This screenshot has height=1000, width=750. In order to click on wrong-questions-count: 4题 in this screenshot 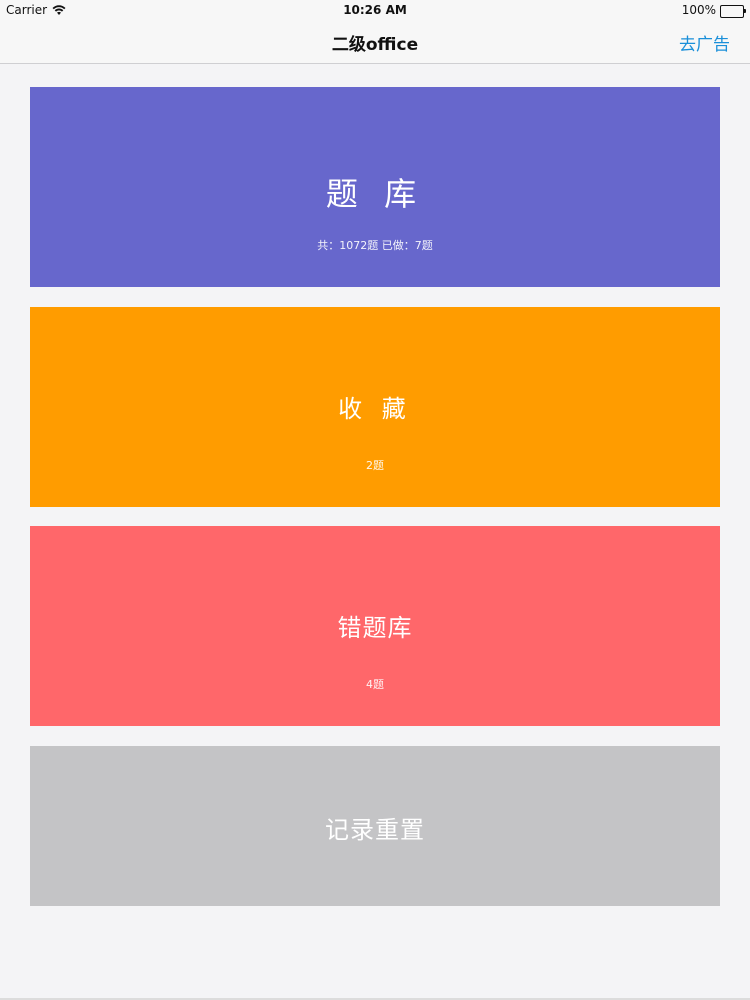, I will do `click(375, 684)`.